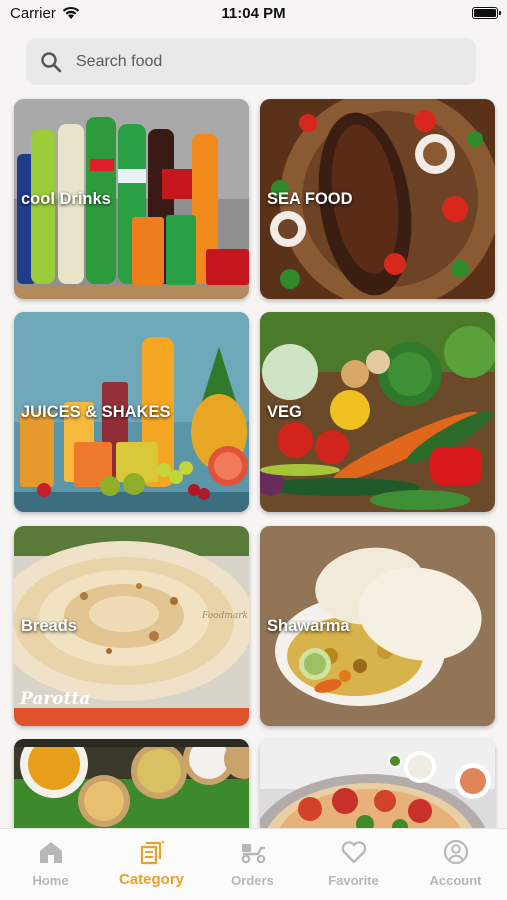 This screenshot has width=507, height=900. What do you see at coordinates (50, 864) in the screenshot?
I see `tab-home: Home` at bounding box center [50, 864].